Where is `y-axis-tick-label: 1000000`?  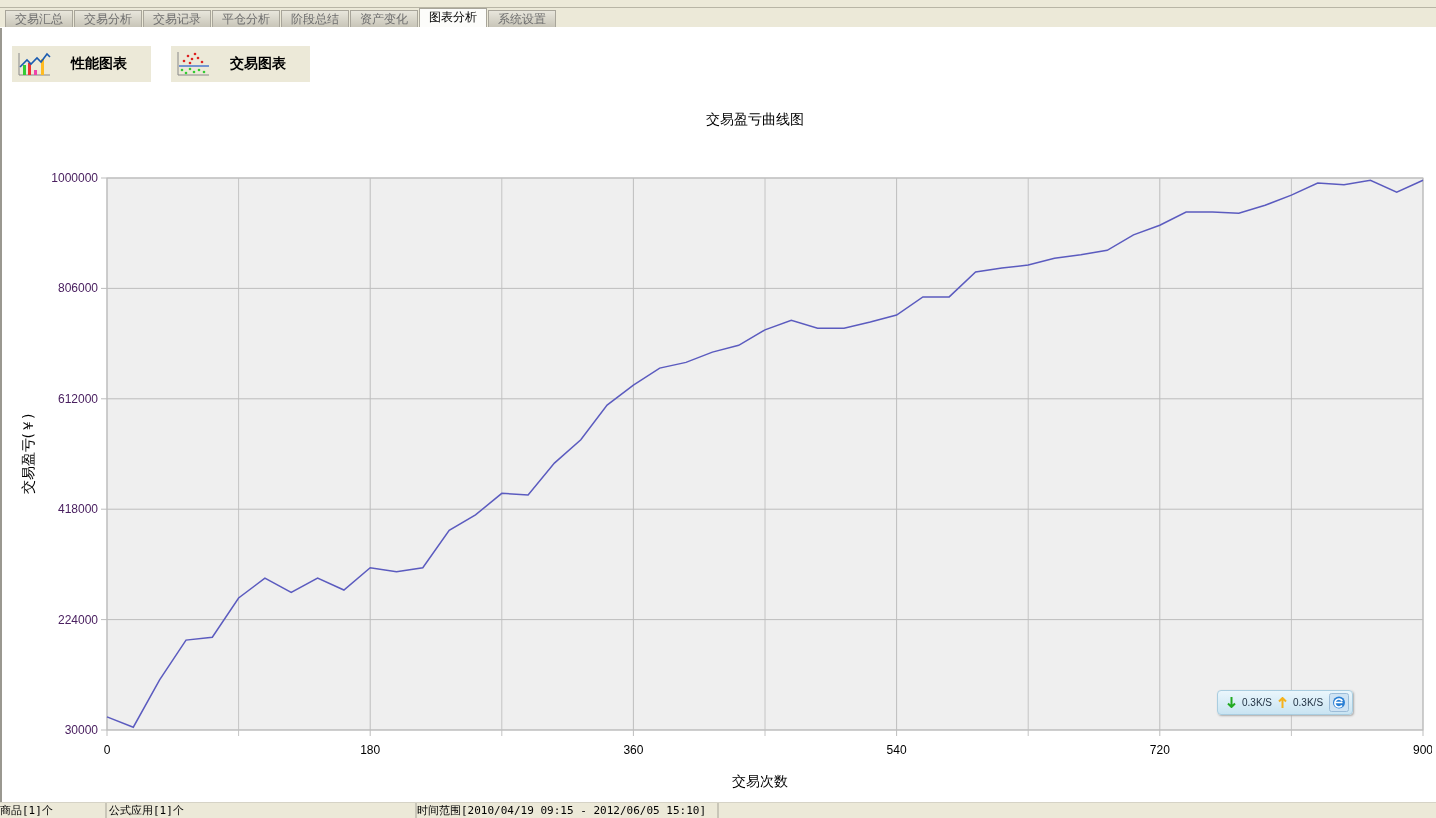 y-axis-tick-label: 1000000 is located at coordinates (74, 178).